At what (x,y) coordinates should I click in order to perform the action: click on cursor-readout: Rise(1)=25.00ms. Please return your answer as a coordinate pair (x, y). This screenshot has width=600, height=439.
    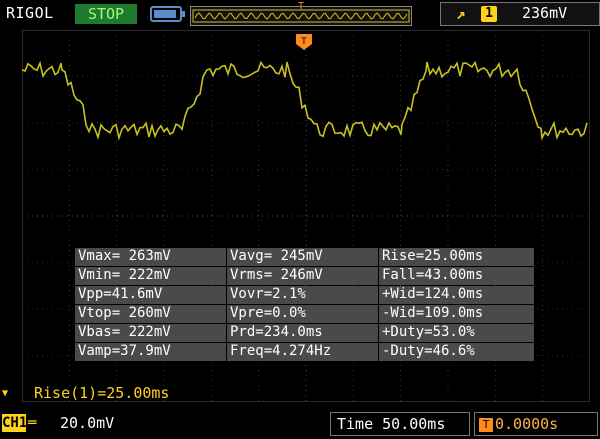
    Looking at the image, I should click on (102, 393).